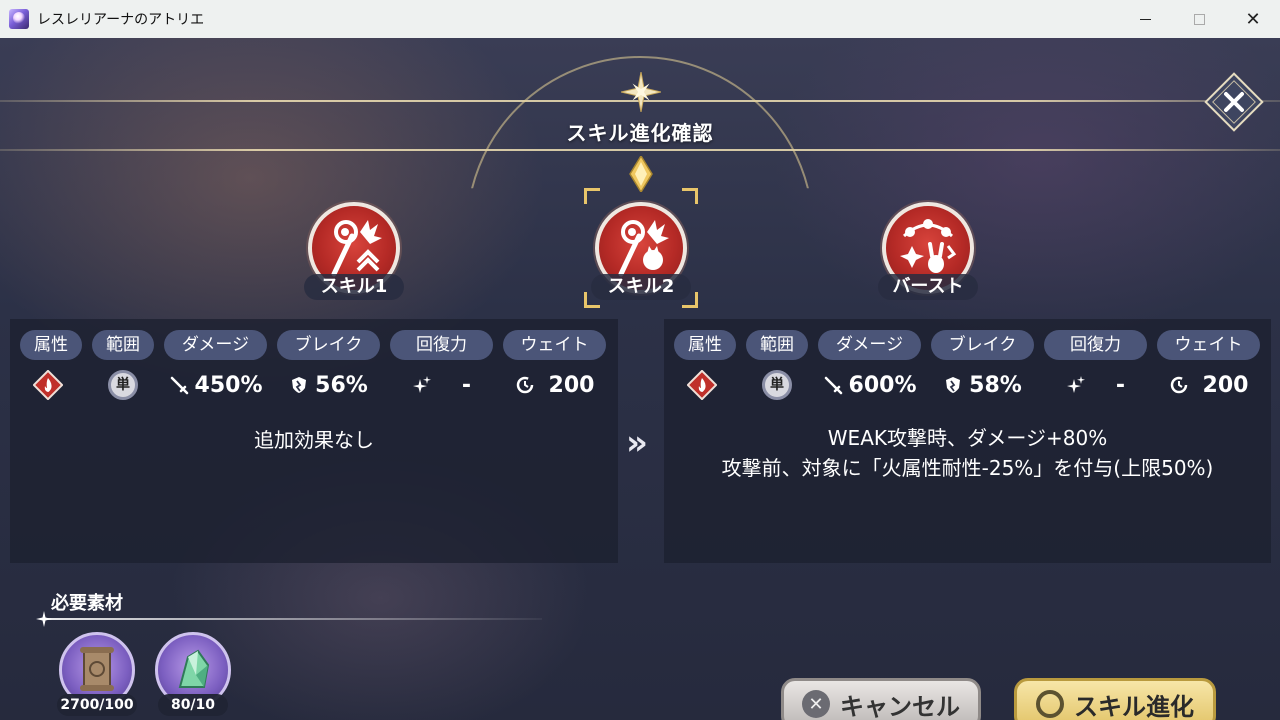  Describe the element at coordinates (816, 704) in the screenshot. I see `cross-icon: ✕` at that location.